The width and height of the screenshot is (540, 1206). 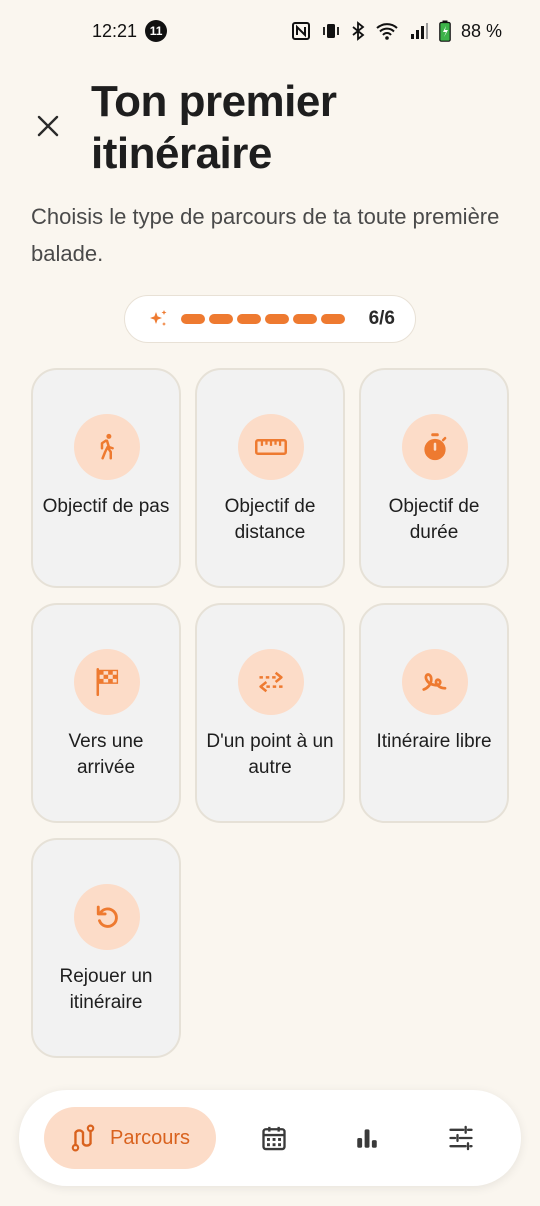 I want to click on progress-segments, so click(x=269, y=319).